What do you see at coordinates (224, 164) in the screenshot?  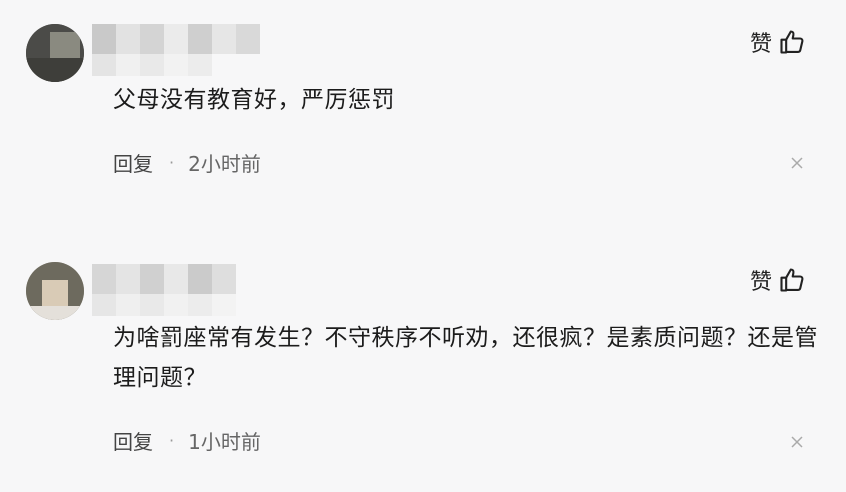 I see `timestamp: 2小时前` at bounding box center [224, 164].